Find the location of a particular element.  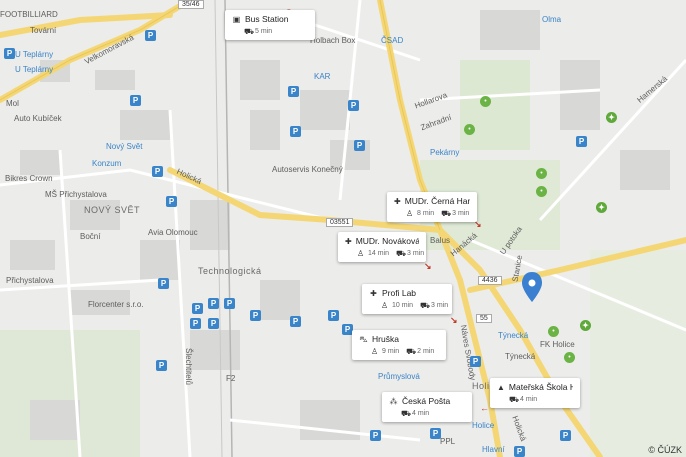

poi-card-profi-lab: ✚ Profi Lab ♙ 10 min ⛟ 3 min is located at coordinates (407, 299).